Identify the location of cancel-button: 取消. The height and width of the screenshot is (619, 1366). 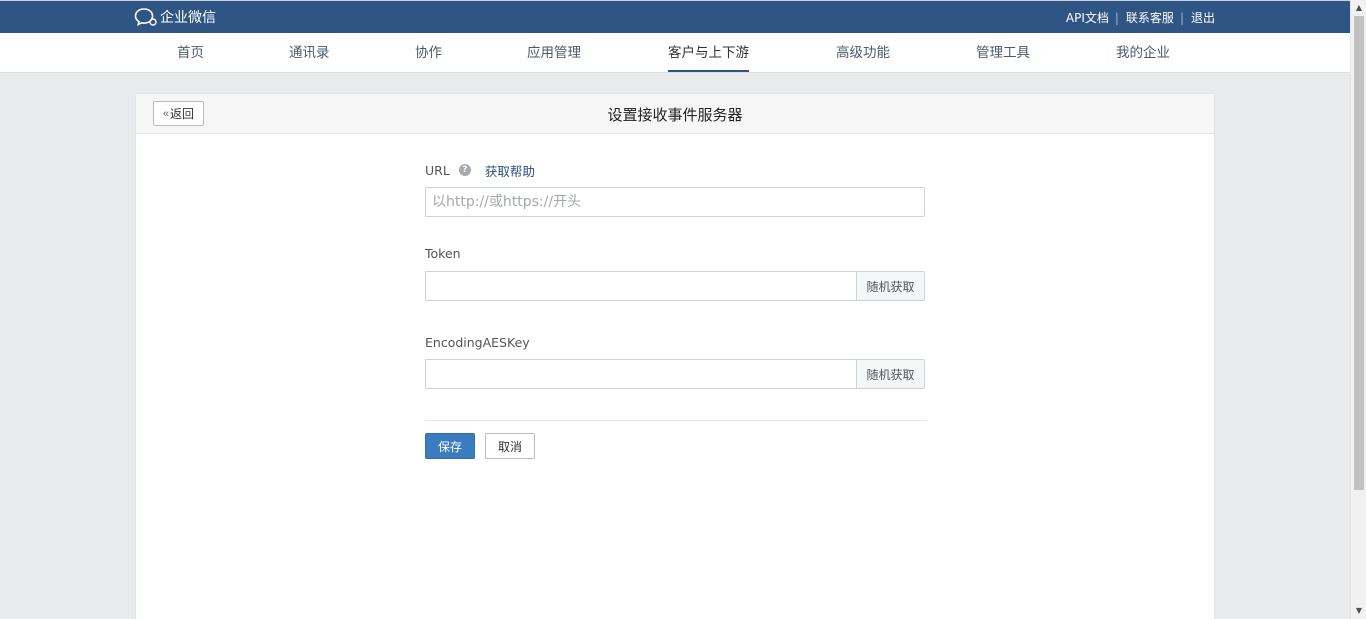
(510, 446).